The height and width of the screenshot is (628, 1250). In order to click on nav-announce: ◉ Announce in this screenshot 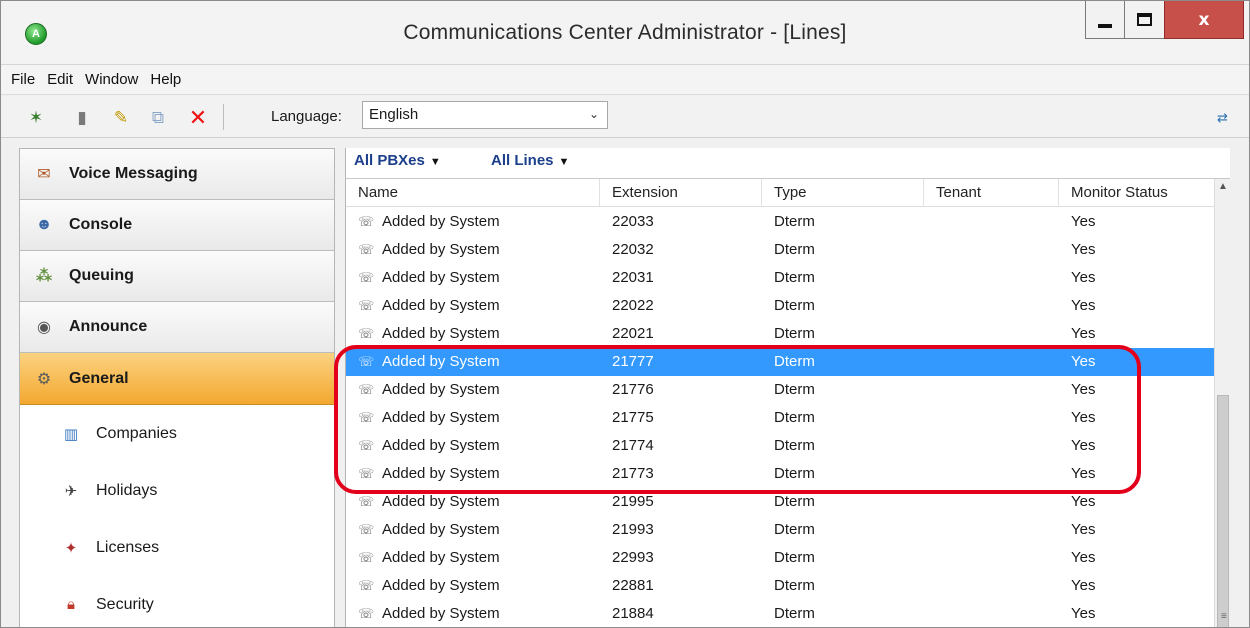, I will do `click(177, 327)`.